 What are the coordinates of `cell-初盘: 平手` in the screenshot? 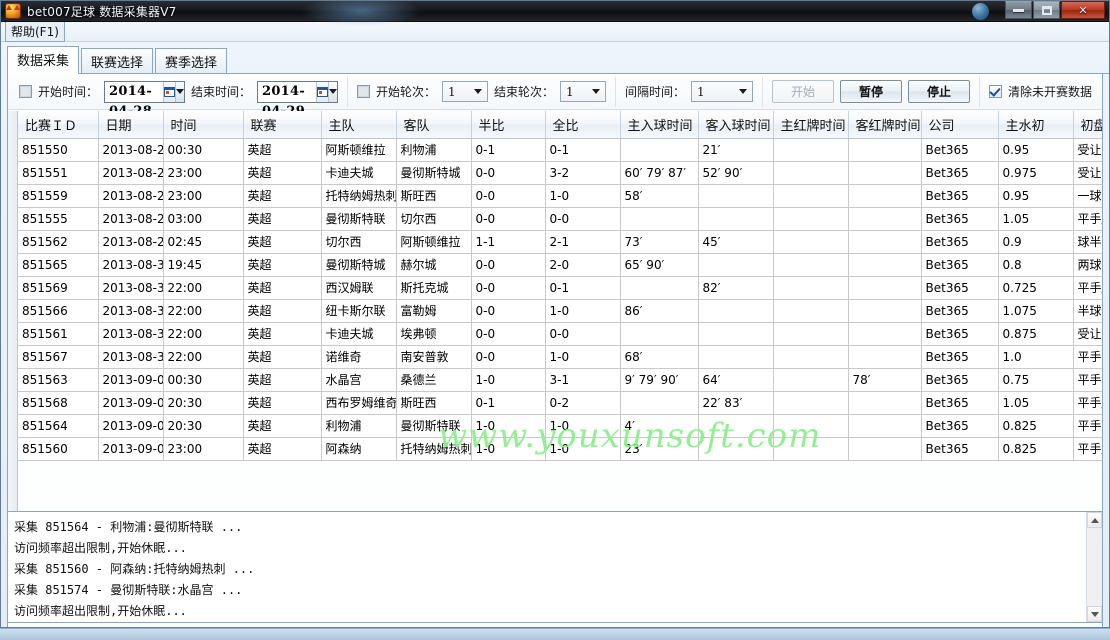 It's located at (1087, 426).